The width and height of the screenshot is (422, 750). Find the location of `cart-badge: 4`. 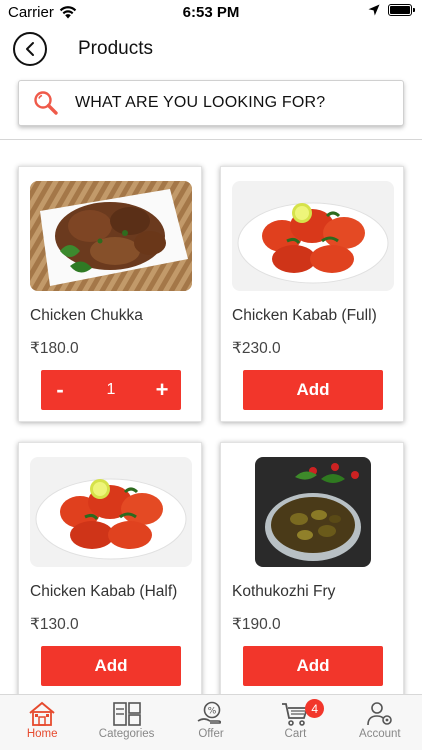

cart-badge: 4 is located at coordinates (315, 708).